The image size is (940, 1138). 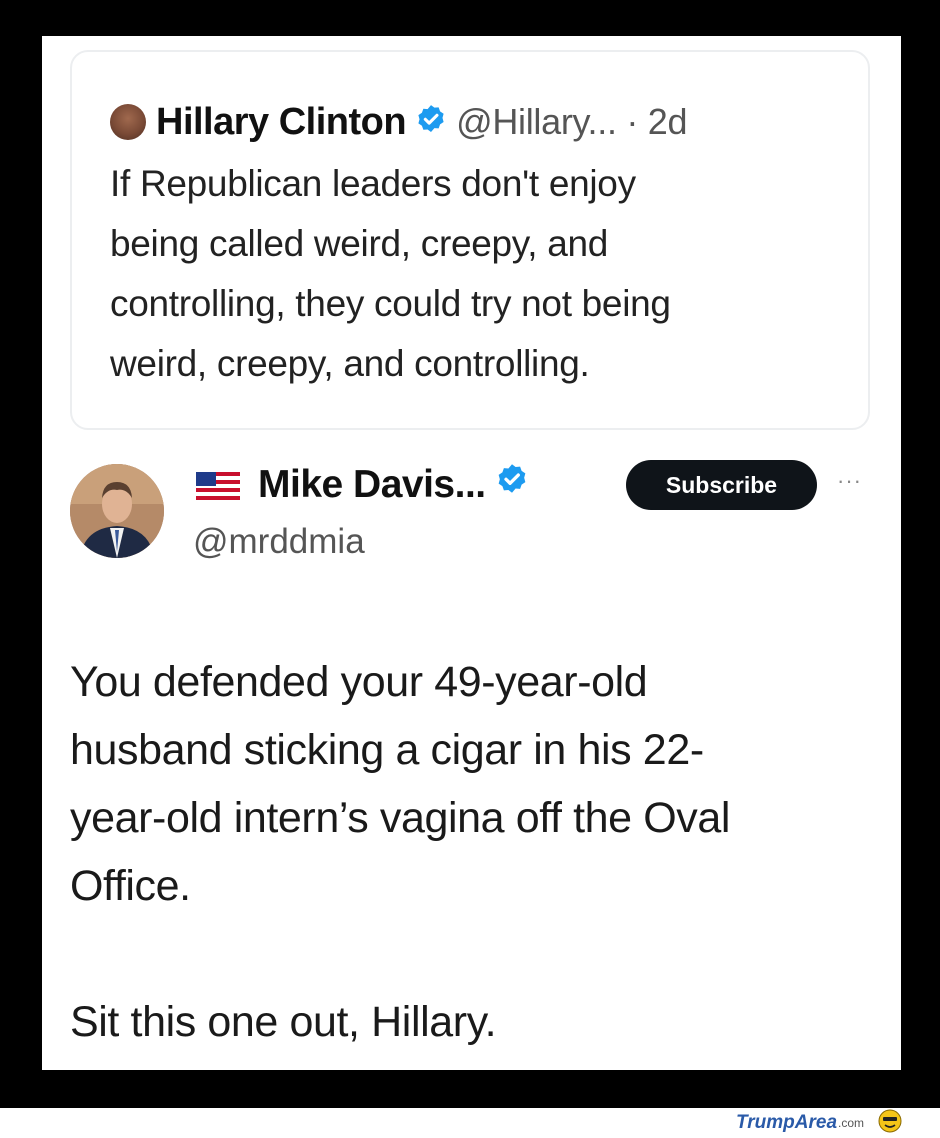 What do you see at coordinates (350, 363) in the screenshot?
I see `quoted-line: weird, creepy, and controlling.` at bounding box center [350, 363].